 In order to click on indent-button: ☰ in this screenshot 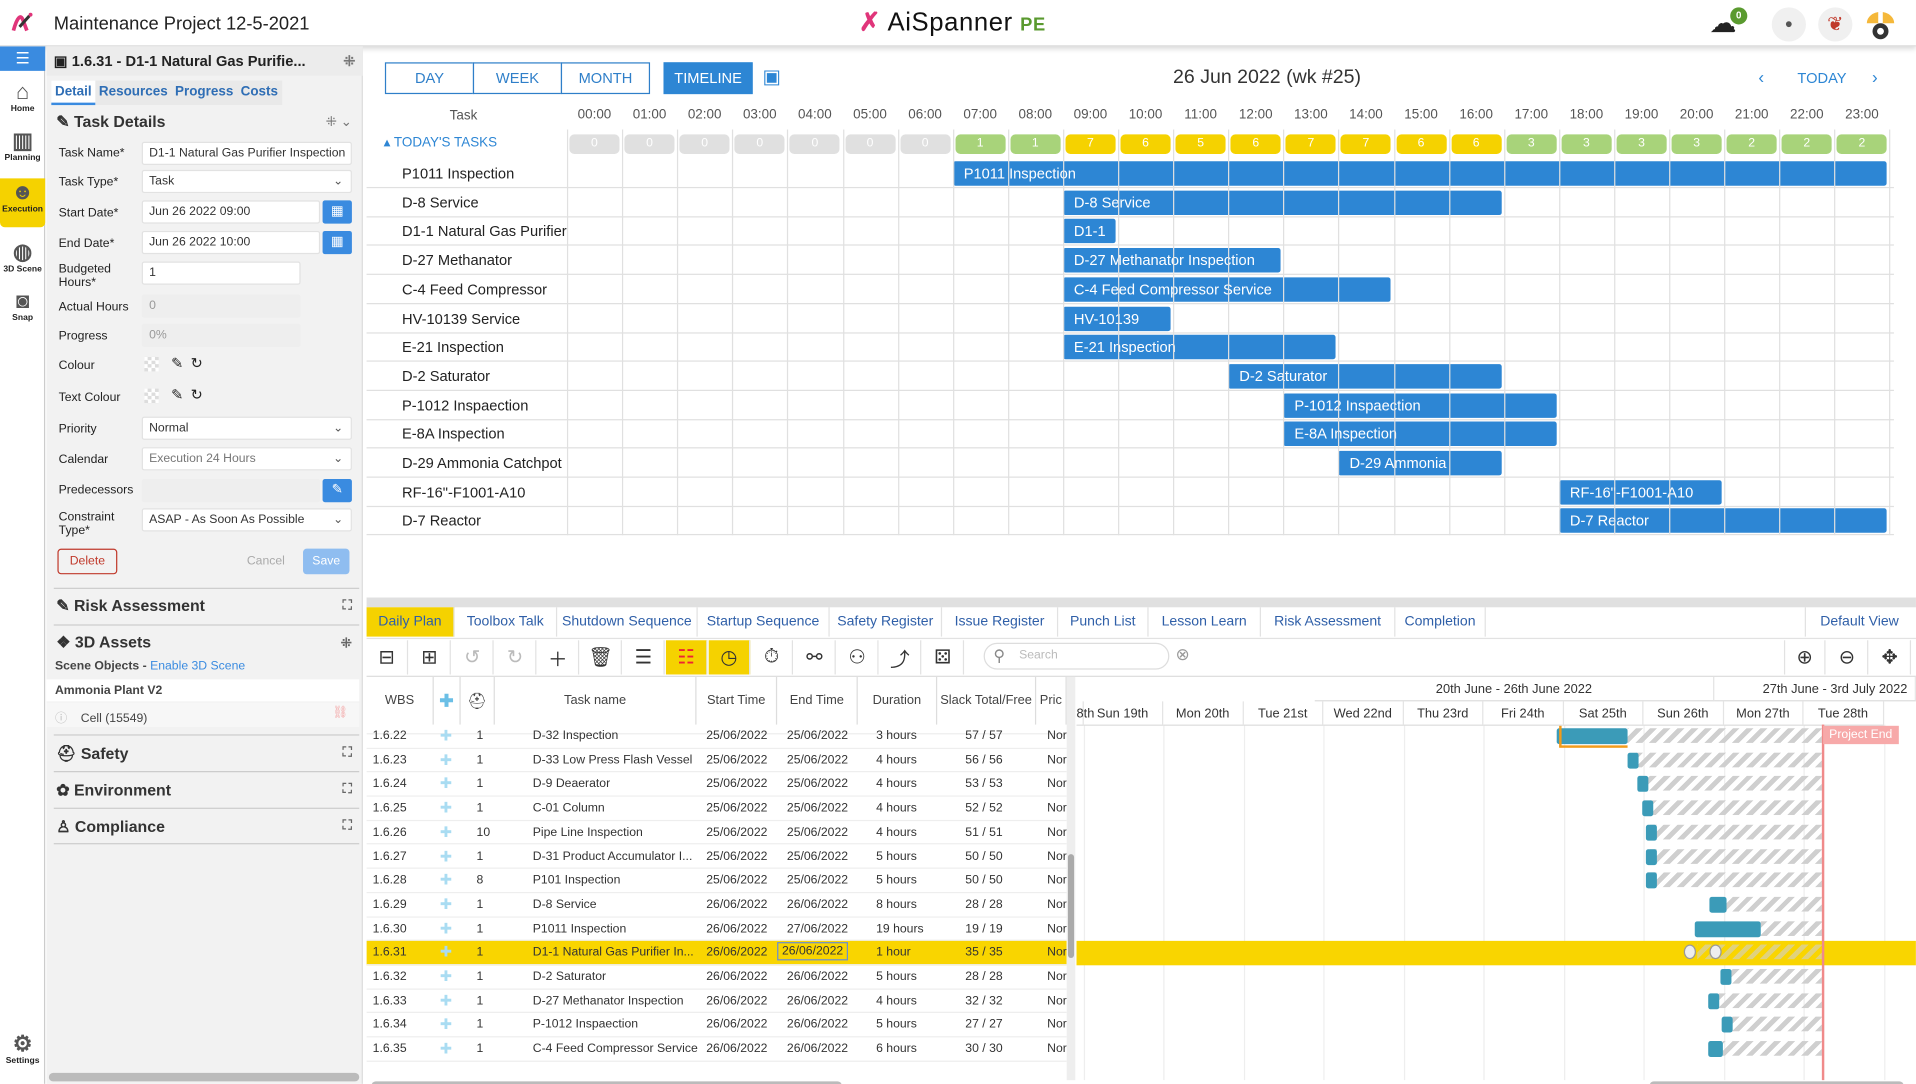, I will do `click(644, 657)`.